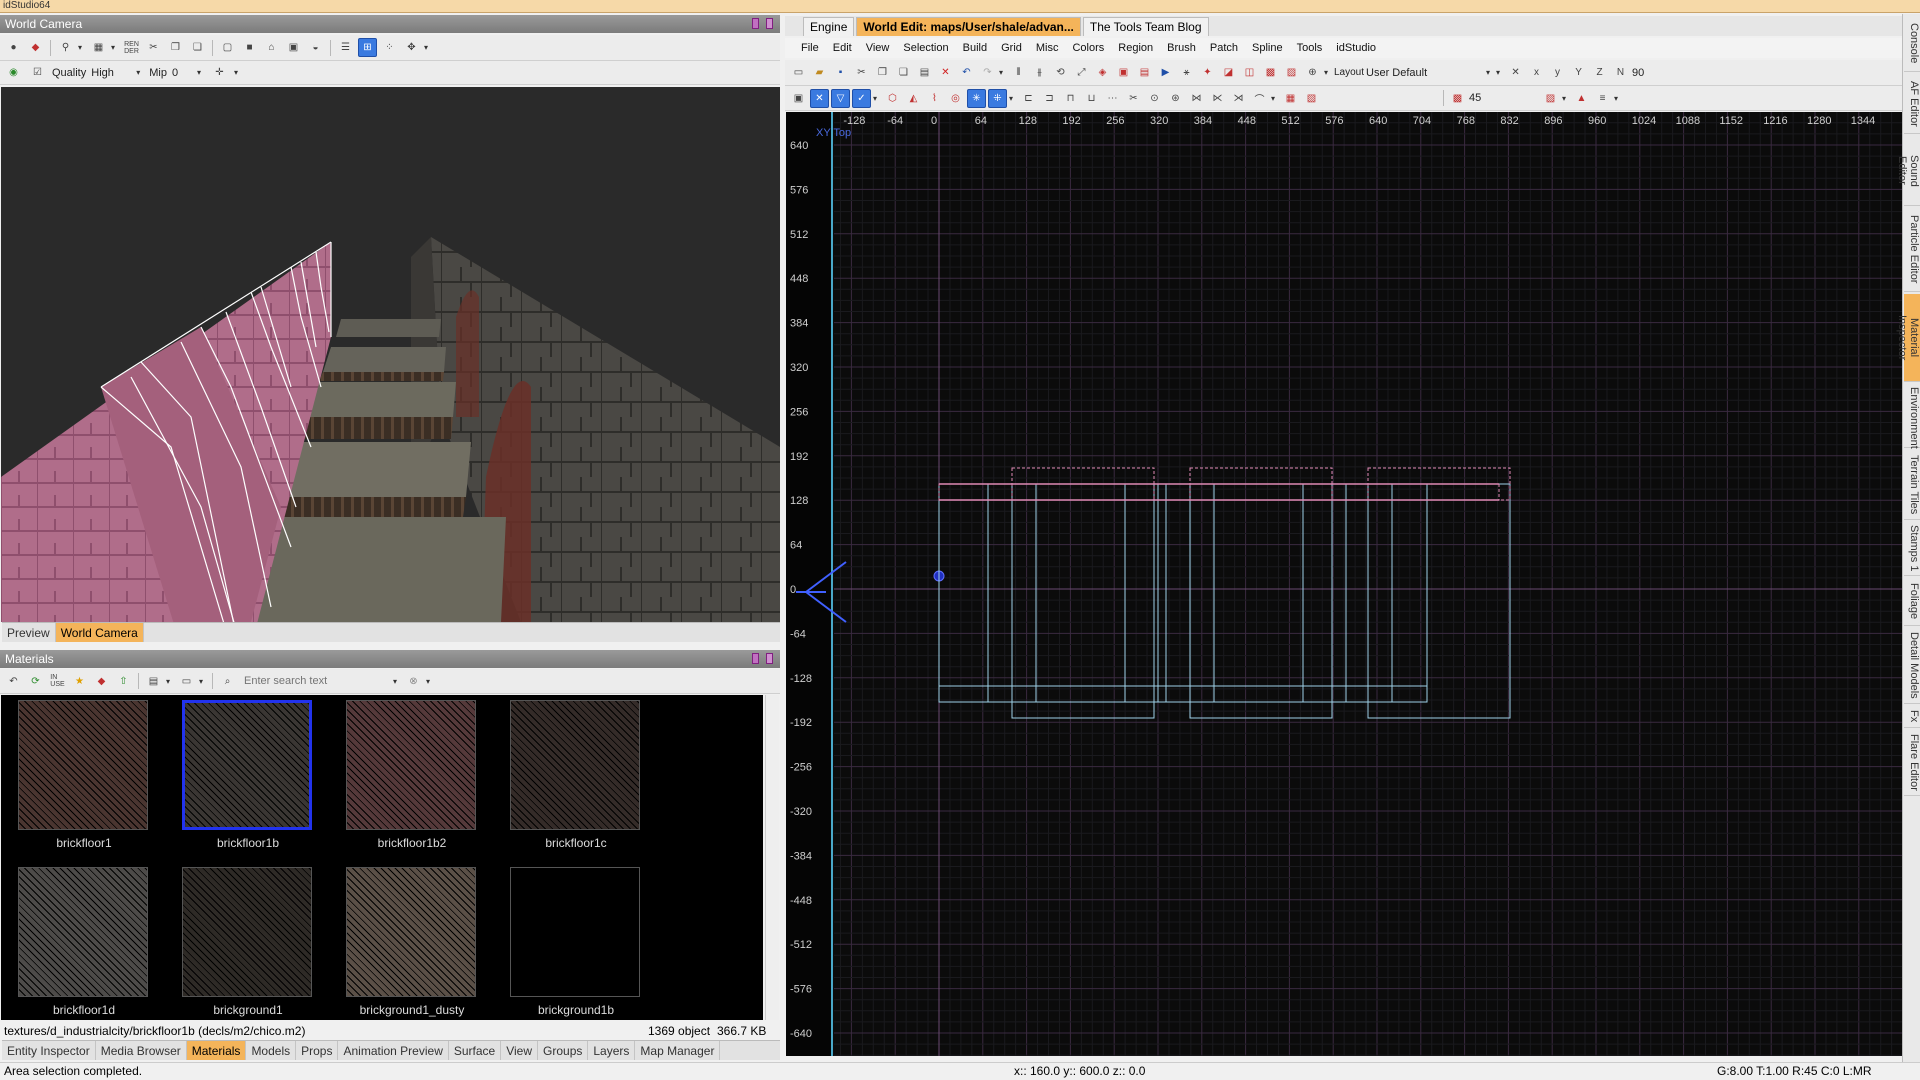 The width and height of the screenshot is (1920, 1080). Describe the element at coordinates (913, 98) in the screenshot. I see `cone-icon: ◭` at that location.